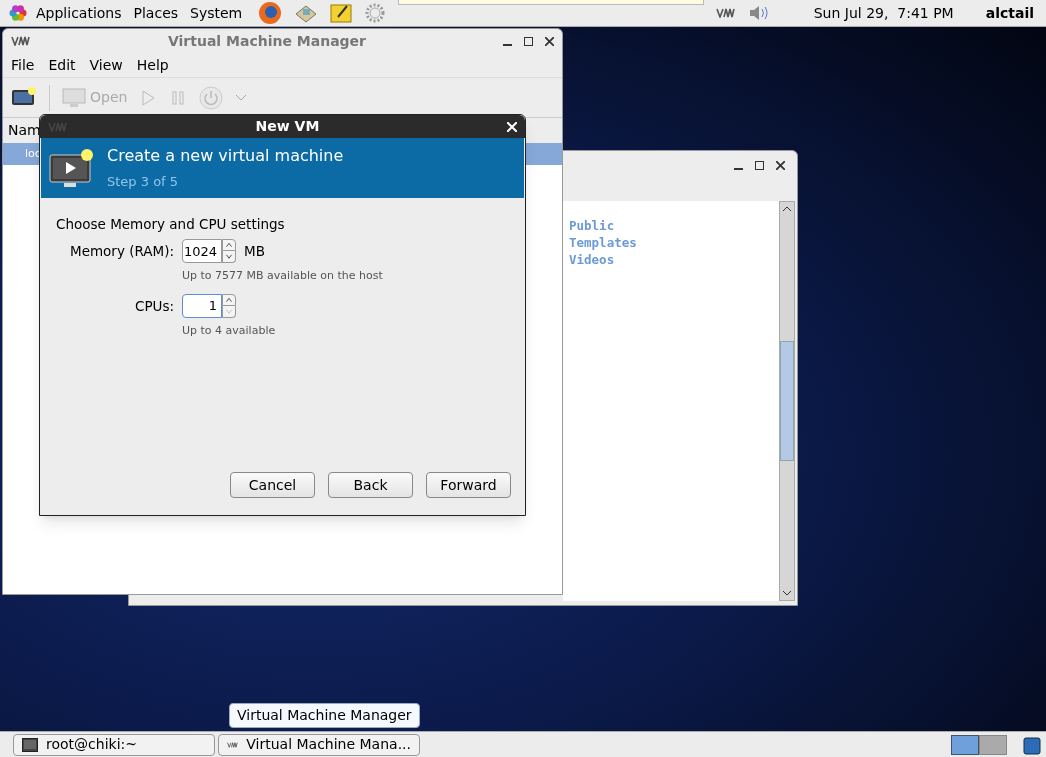 This screenshot has height=757, width=1046. Describe the element at coordinates (341, 13) in the screenshot. I see `notepad-pencil-icon` at that location.